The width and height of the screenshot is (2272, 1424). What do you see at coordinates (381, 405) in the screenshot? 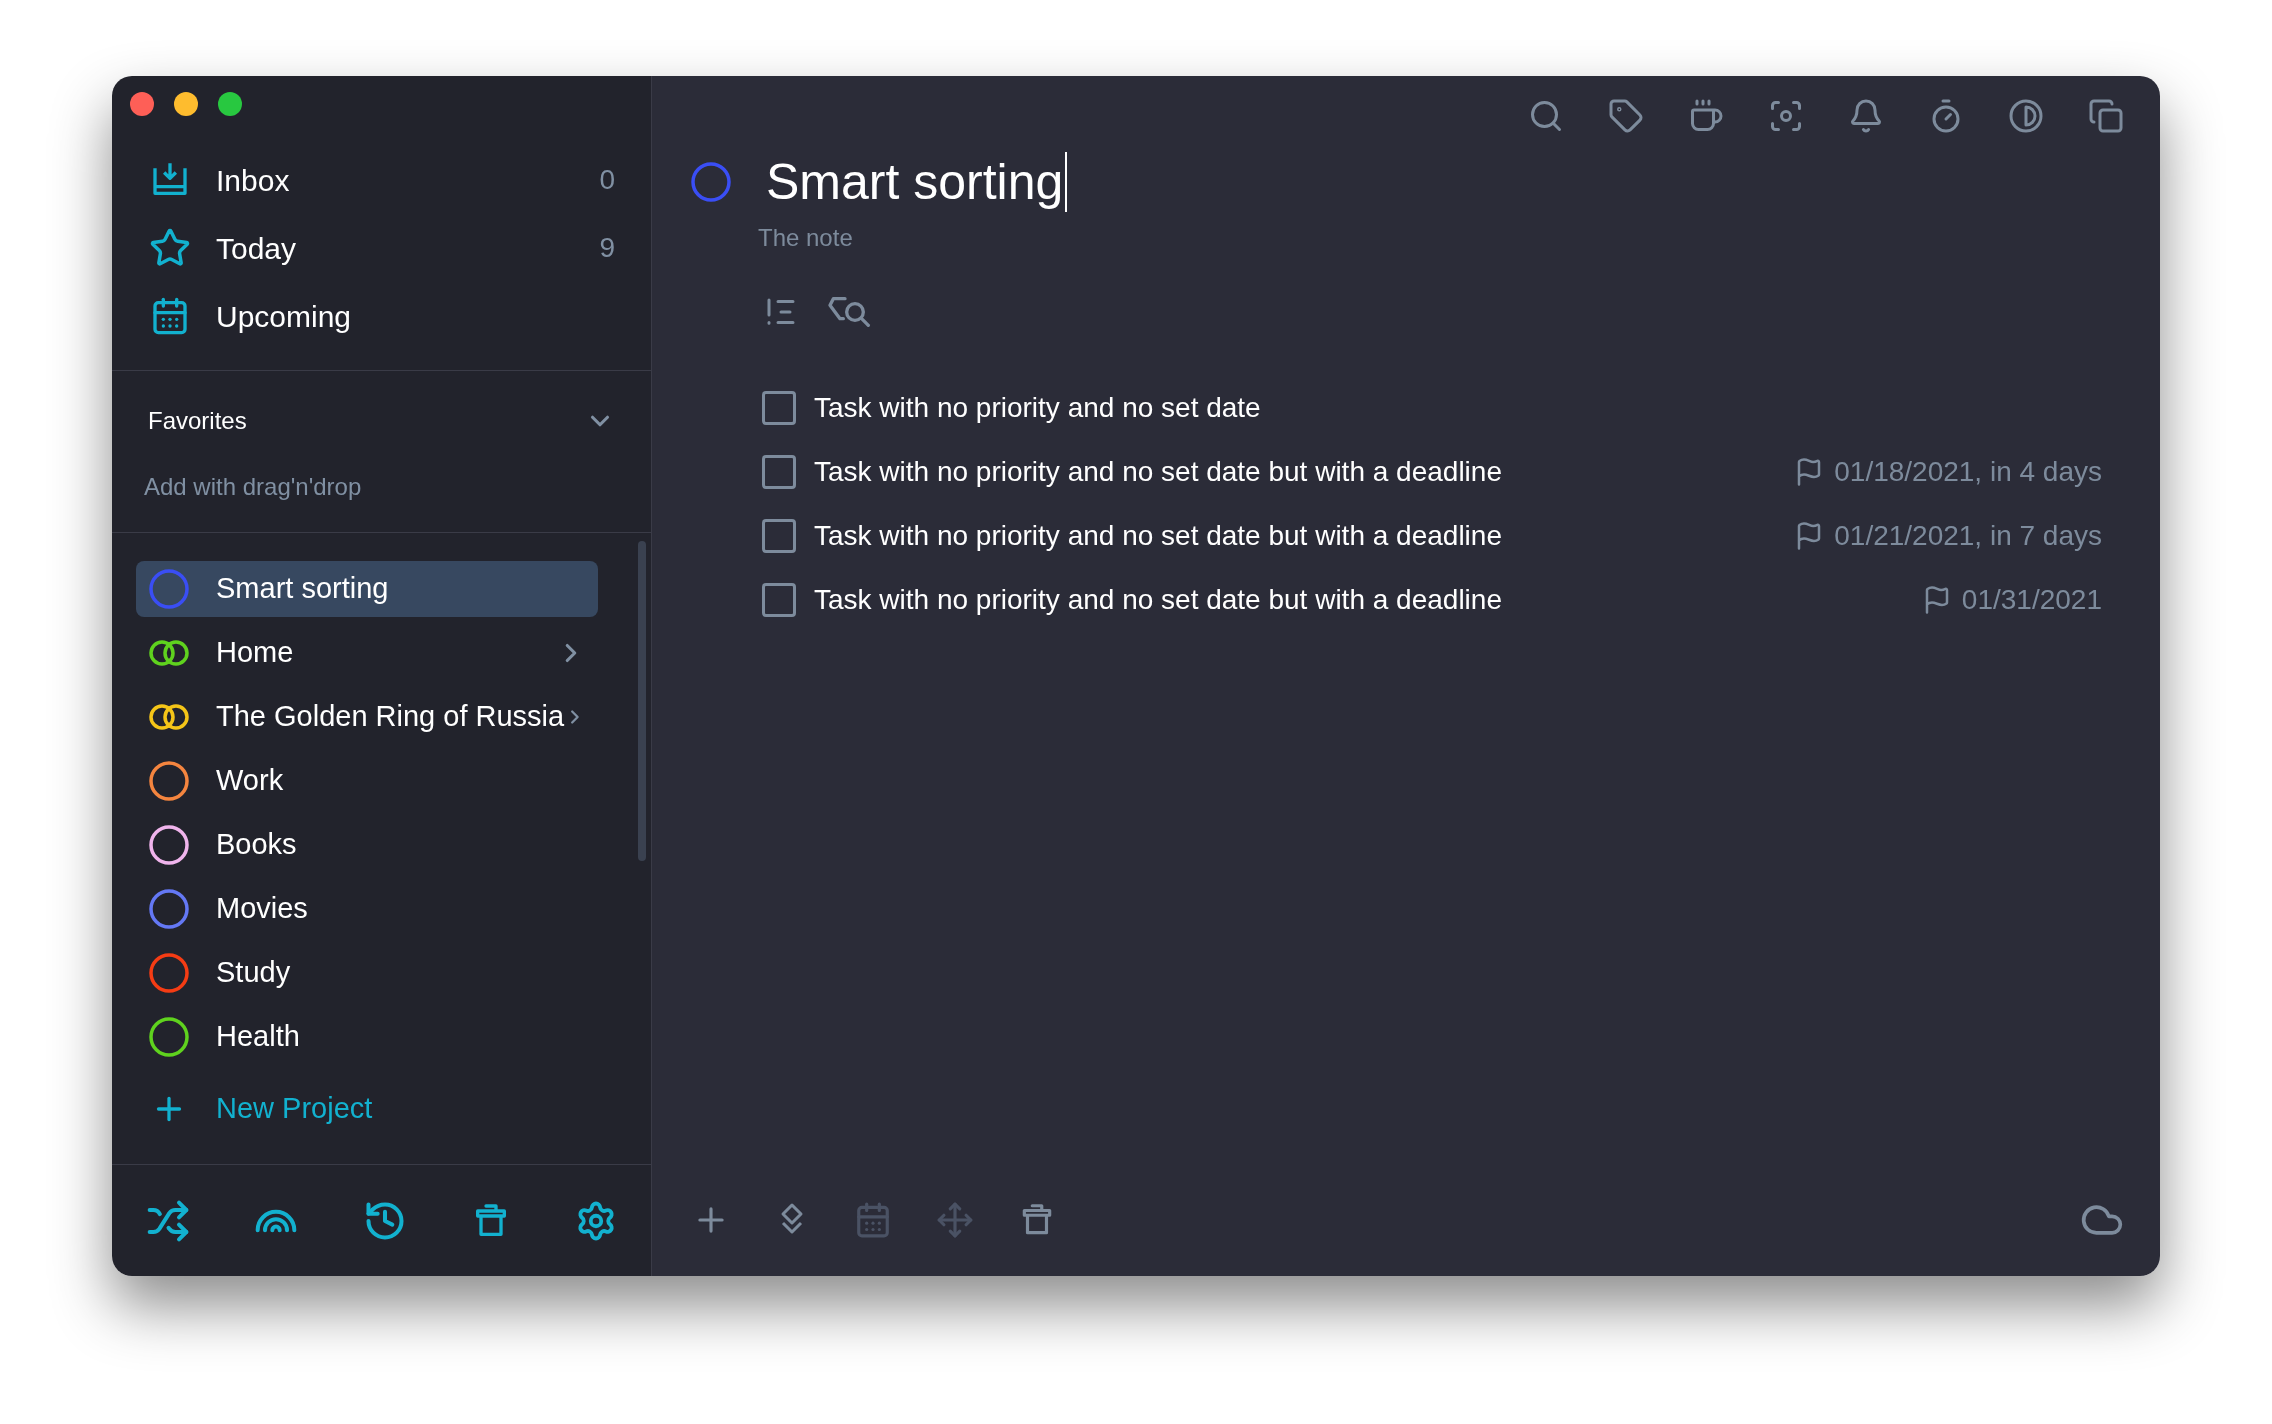
I see `favorites-header: Favorites` at bounding box center [381, 405].